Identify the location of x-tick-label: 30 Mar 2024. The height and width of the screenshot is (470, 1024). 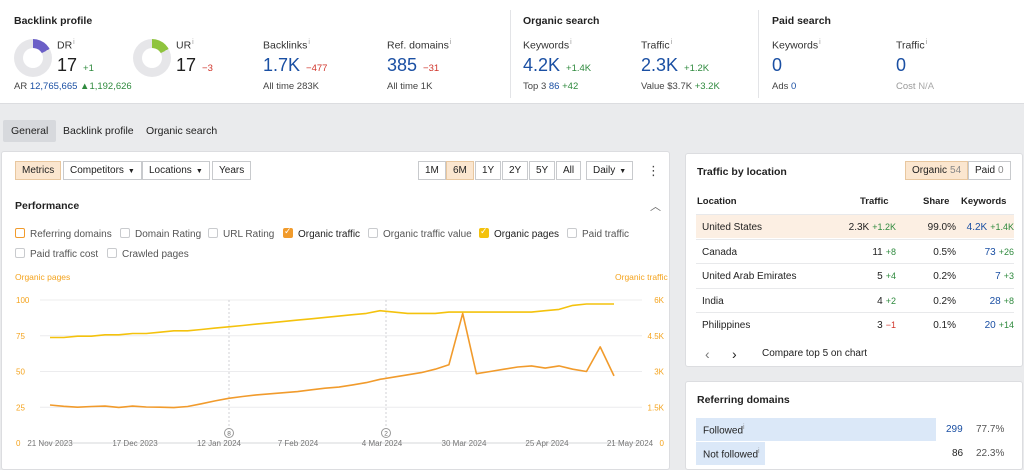
(464, 443).